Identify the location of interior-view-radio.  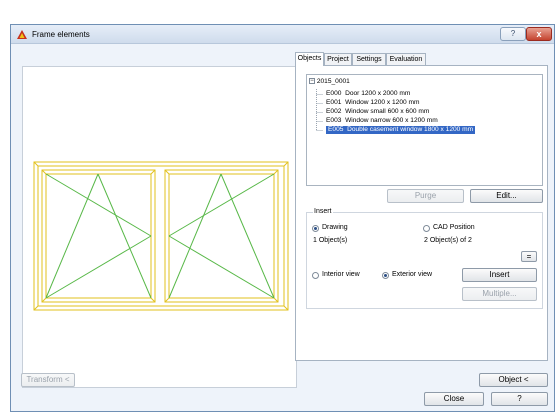
(315, 275).